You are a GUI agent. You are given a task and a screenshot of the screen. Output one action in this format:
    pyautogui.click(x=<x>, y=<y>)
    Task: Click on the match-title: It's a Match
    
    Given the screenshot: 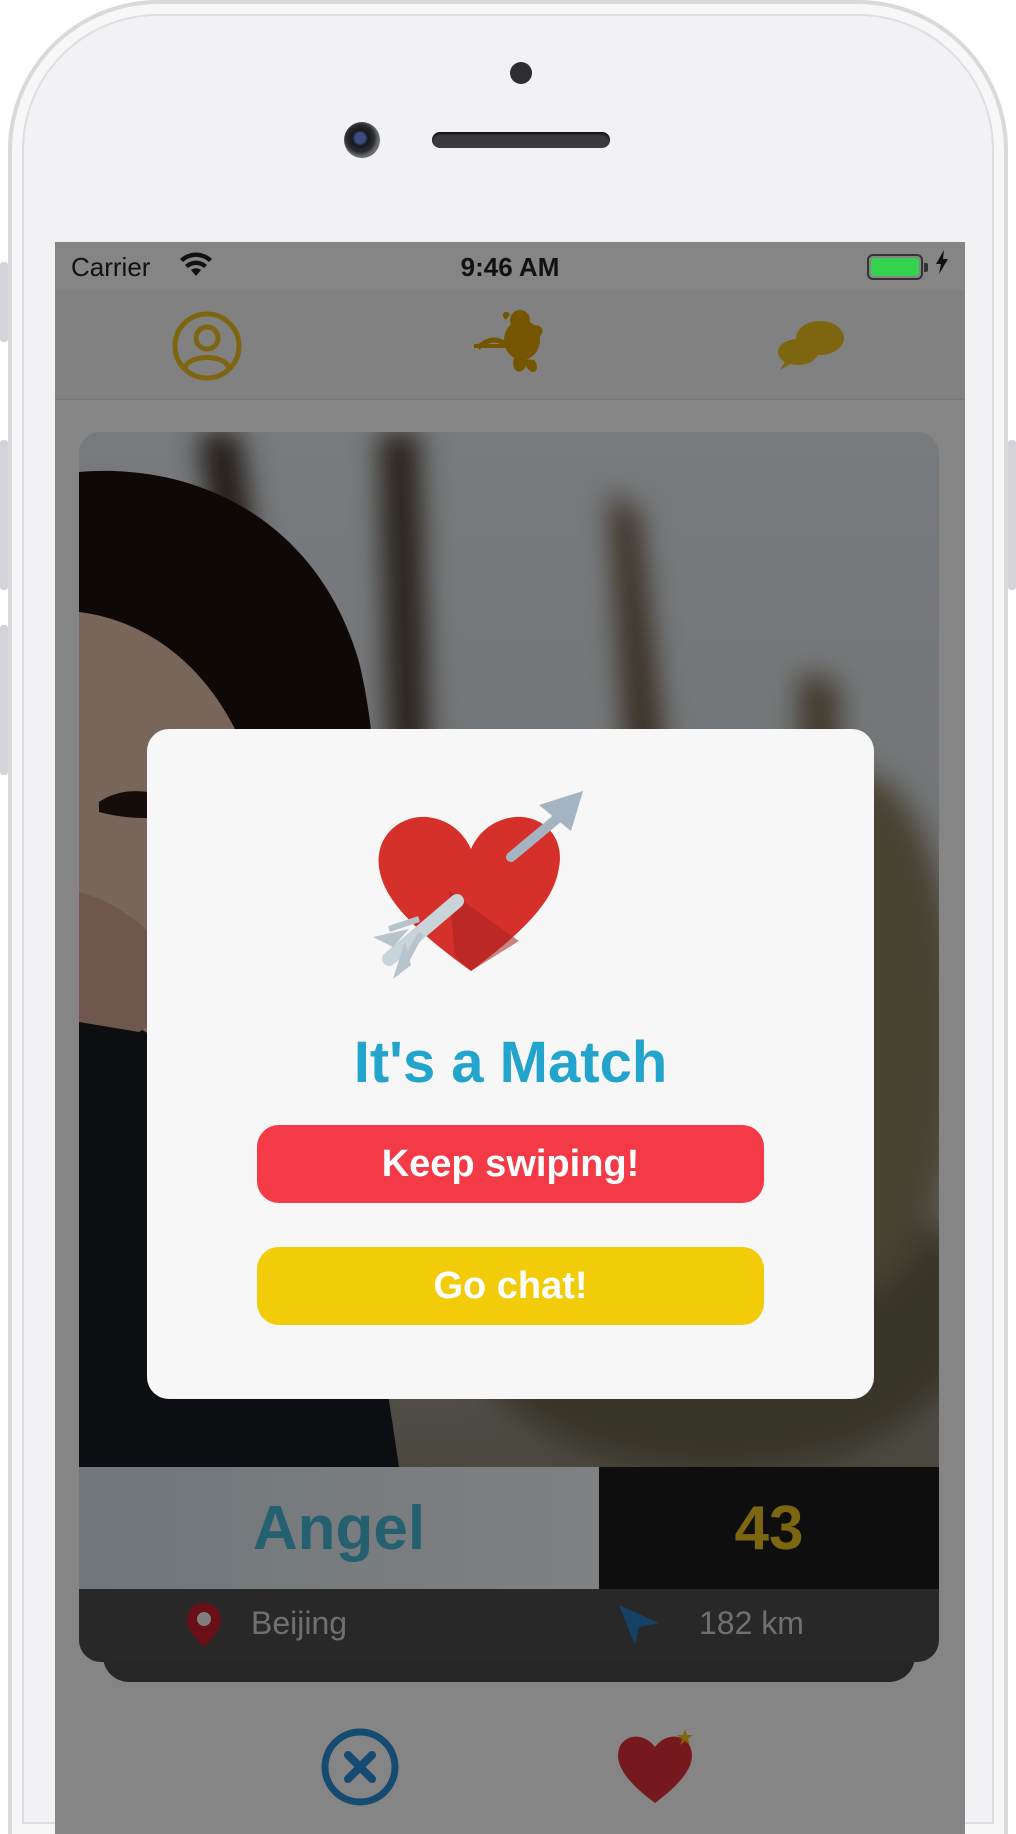 What is the action you would take?
    pyautogui.click(x=510, y=1062)
    